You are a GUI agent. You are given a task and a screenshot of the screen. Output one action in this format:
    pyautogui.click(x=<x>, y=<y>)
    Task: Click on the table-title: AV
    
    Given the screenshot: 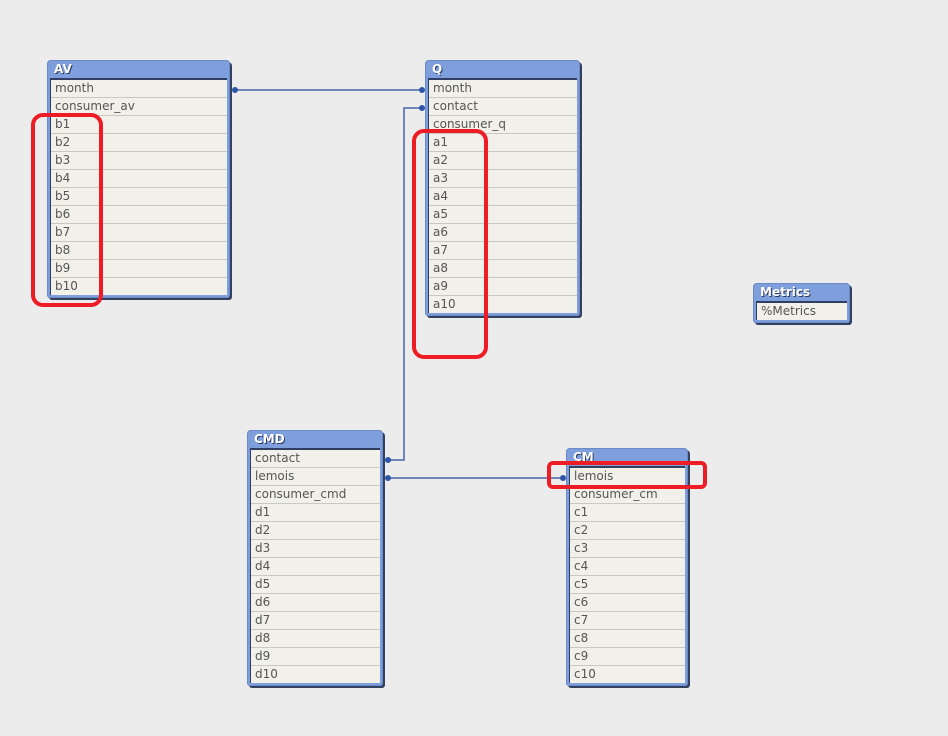 What is the action you would take?
    pyautogui.click(x=138, y=70)
    